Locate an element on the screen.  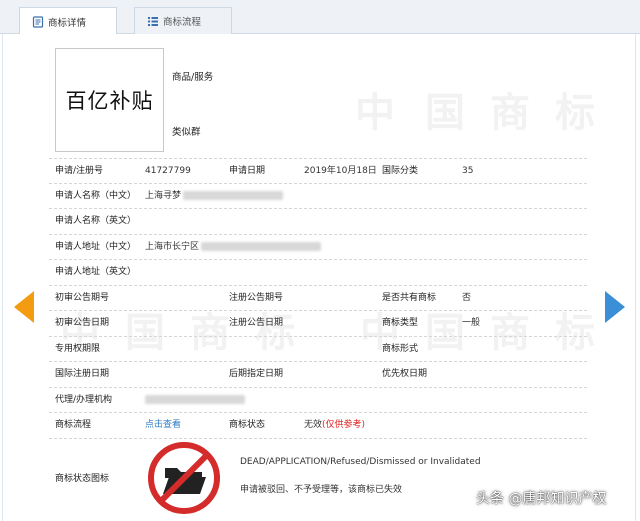
watermark-char: 中 is located at coordinates (375, 113).